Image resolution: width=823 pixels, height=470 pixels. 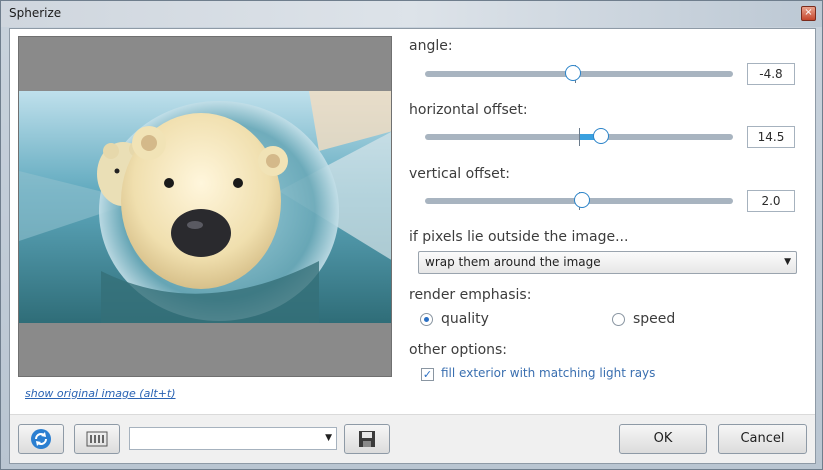 What do you see at coordinates (513, 262) in the screenshot?
I see `outside-pixels-selected: wrap them around the image` at bounding box center [513, 262].